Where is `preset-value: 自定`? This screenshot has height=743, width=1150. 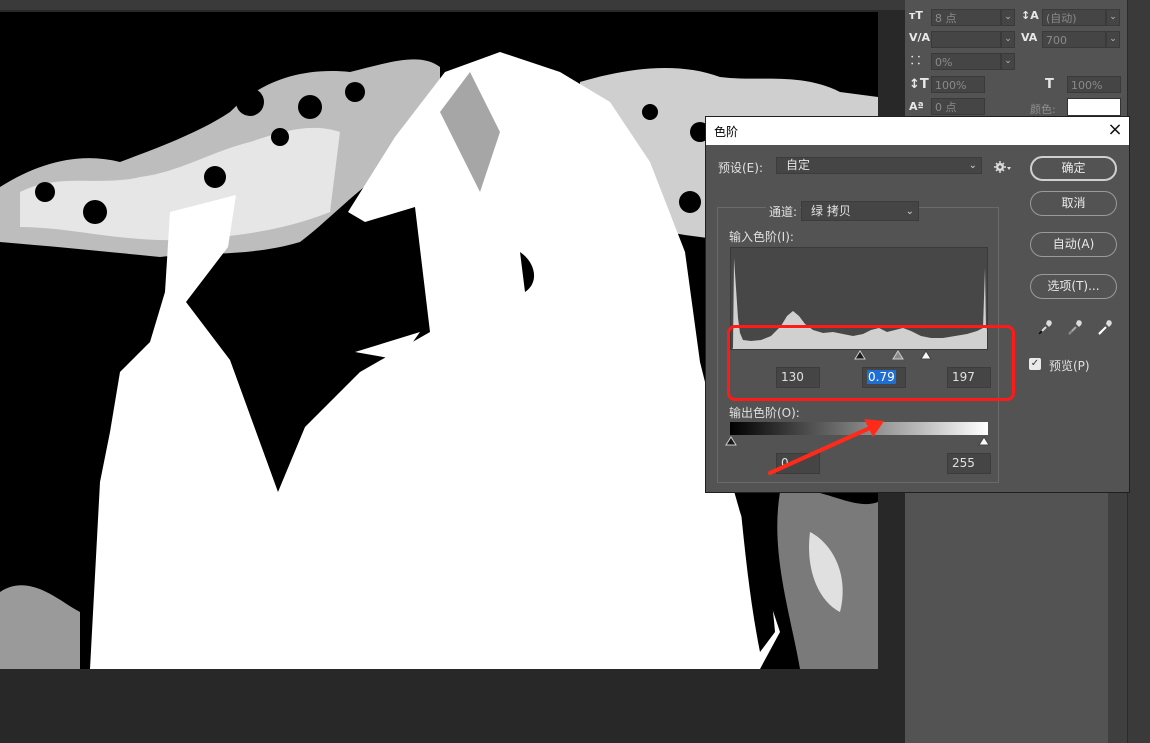
preset-value: 自定 is located at coordinates (798, 165).